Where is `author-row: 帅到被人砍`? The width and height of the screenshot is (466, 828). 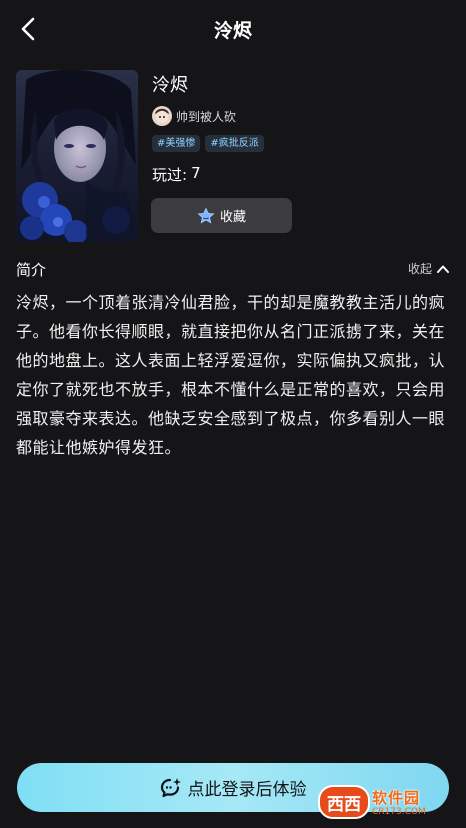 author-row: 帅到被人砍 is located at coordinates (194, 116).